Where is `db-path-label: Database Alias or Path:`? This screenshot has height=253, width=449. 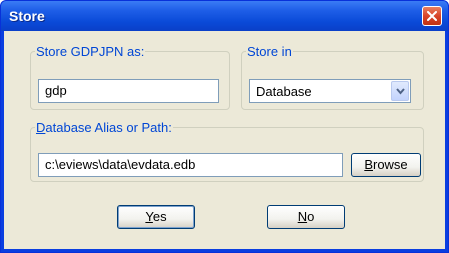 db-path-label: Database Alias or Path: is located at coordinates (104, 127).